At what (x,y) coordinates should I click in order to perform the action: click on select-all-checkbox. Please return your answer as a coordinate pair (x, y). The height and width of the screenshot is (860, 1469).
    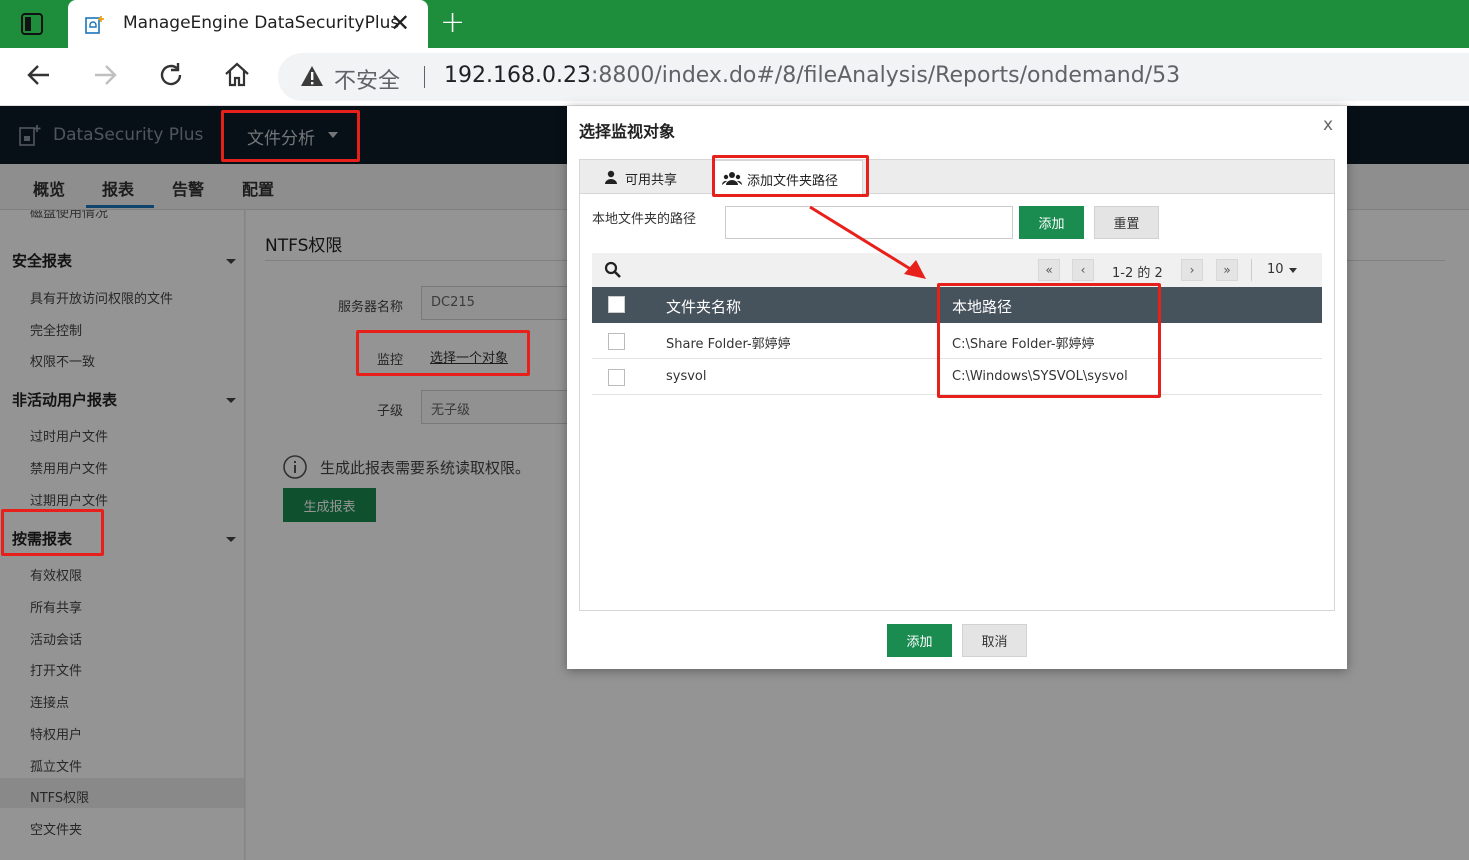
    Looking at the image, I should click on (616, 304).